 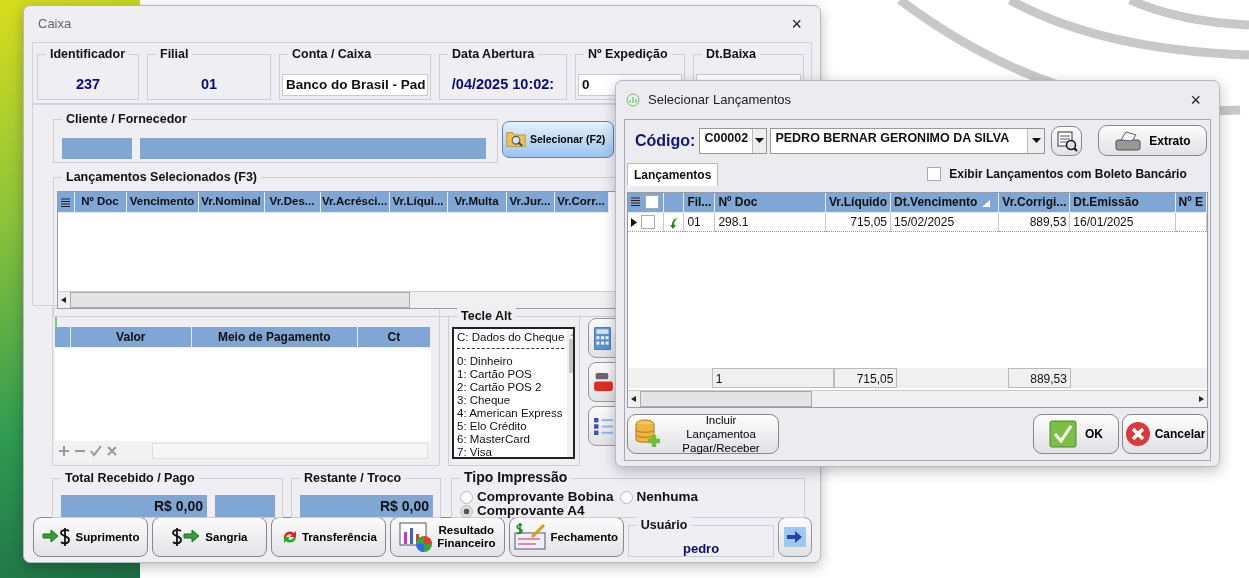 I want to click on summary-cell: 715,05, so click(x=866, y=378).